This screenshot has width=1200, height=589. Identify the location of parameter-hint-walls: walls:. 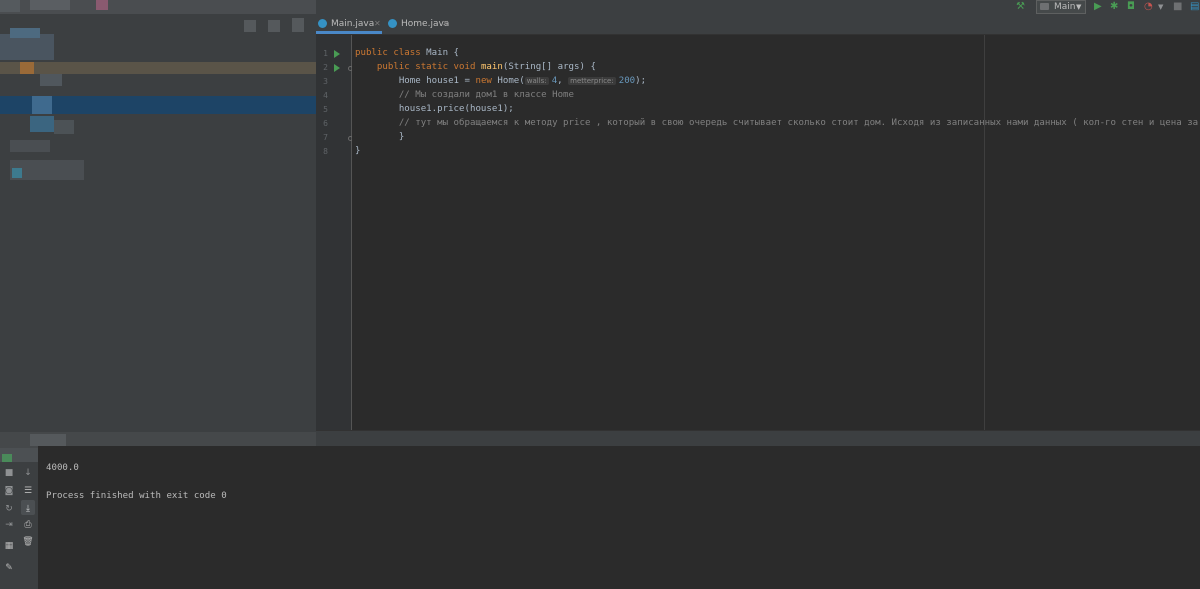
(536, 81).